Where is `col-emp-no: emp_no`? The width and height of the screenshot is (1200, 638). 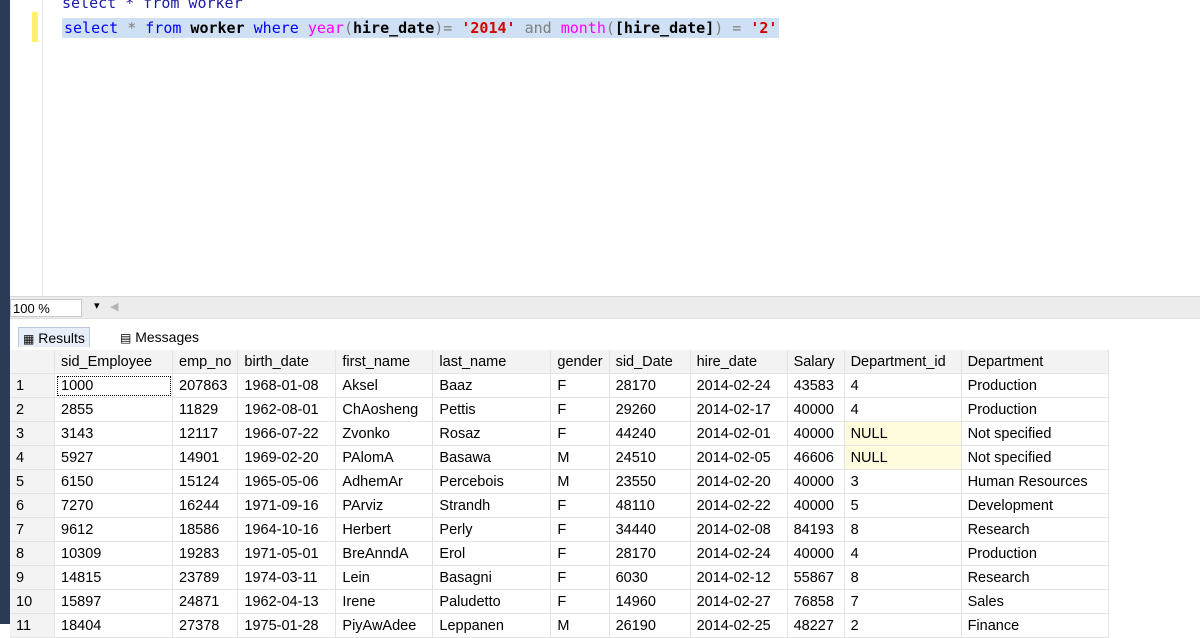
col-emp-no: emp_no is located at coordinates (205, 362).